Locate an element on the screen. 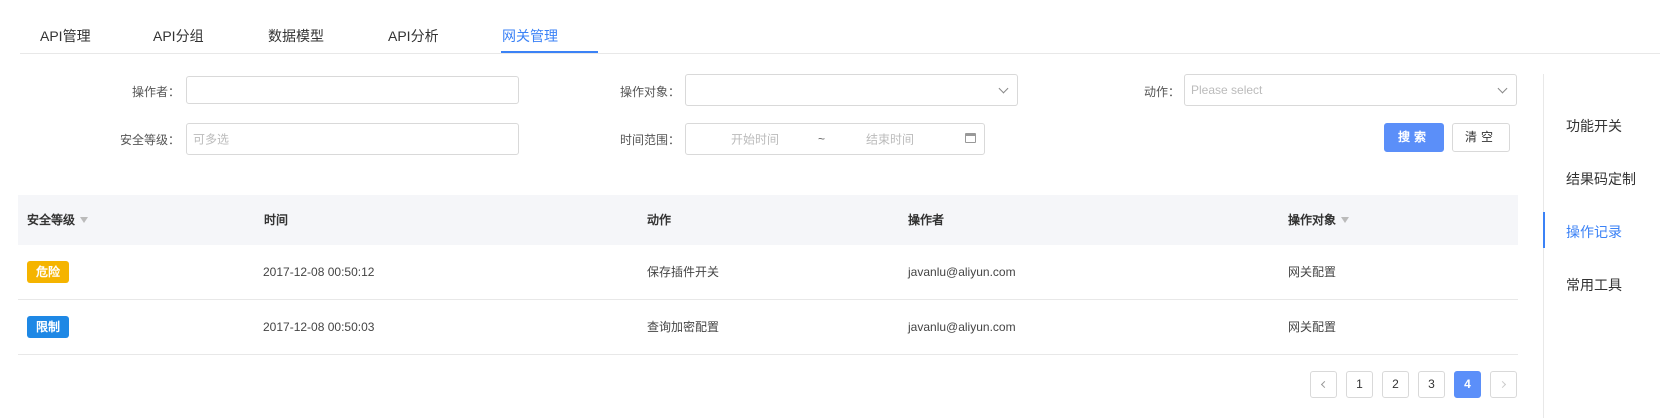 The height and width of the screenshot is (418, 1678). side-nav-item-operation-log: 操作记录 is located at coordinates (1594, 232).